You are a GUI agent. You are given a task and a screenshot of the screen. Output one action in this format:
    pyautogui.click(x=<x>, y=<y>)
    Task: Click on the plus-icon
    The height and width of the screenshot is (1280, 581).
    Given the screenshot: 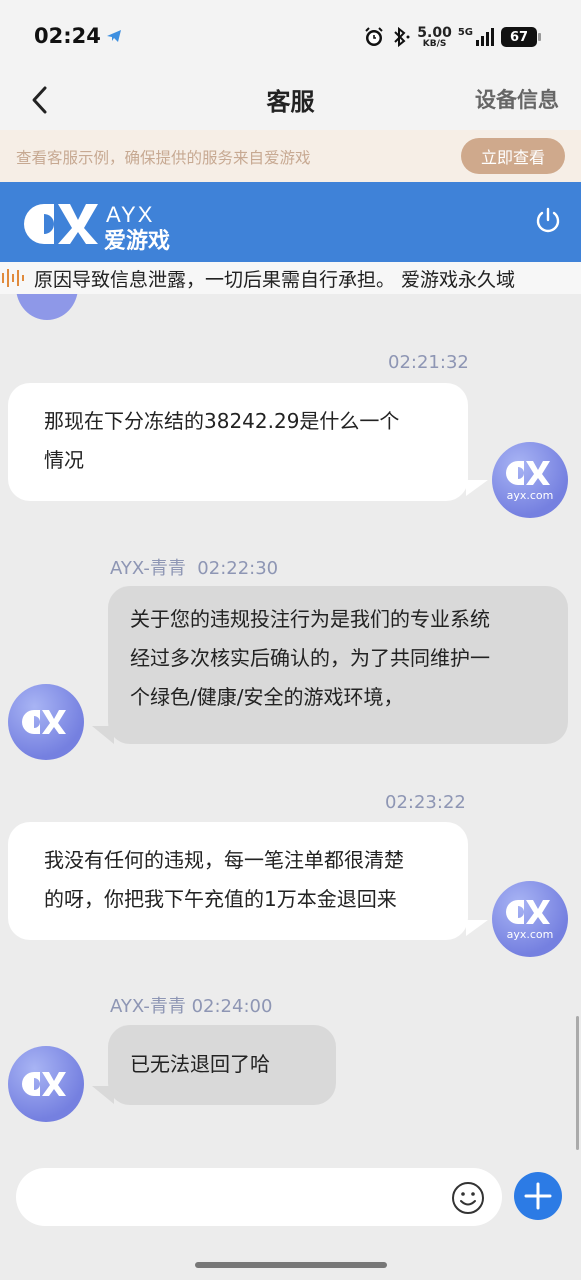 What is the action you would take?
    pyautogui.click(x=538, y=1196)
    